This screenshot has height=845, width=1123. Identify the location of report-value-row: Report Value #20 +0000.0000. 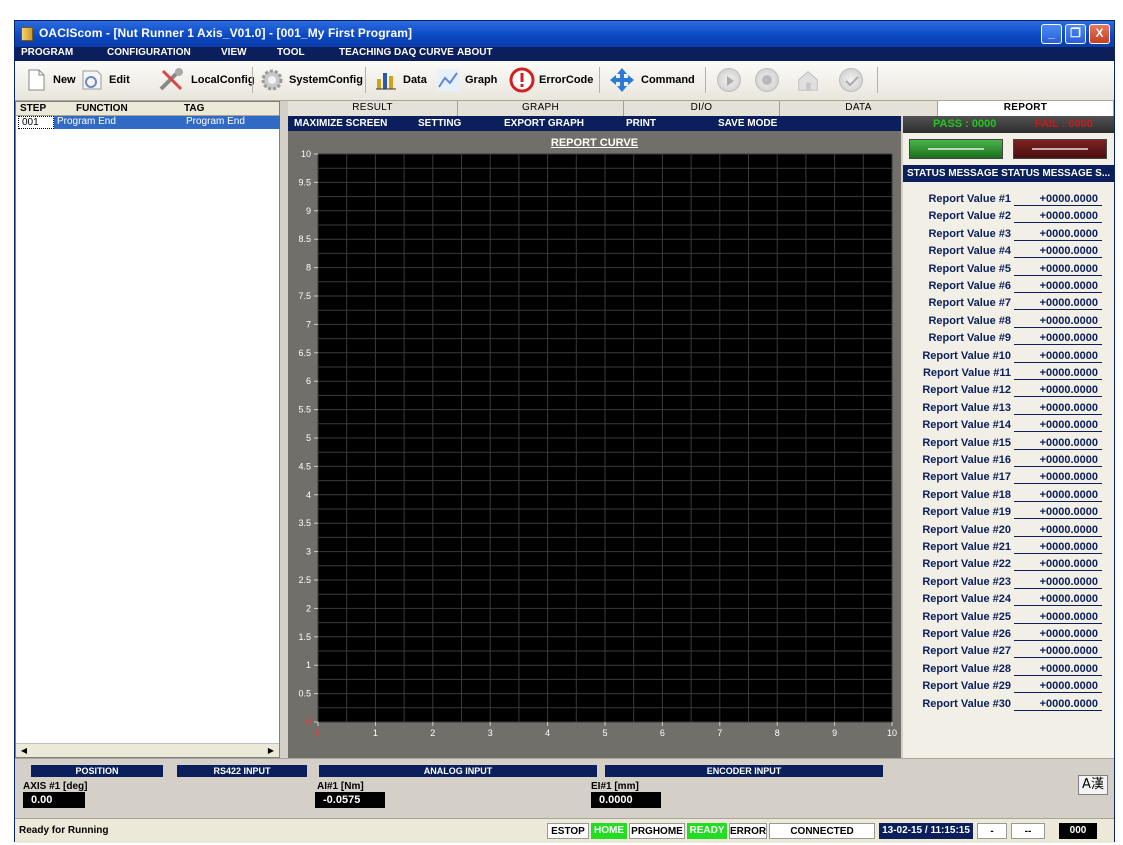
(1008, 530).